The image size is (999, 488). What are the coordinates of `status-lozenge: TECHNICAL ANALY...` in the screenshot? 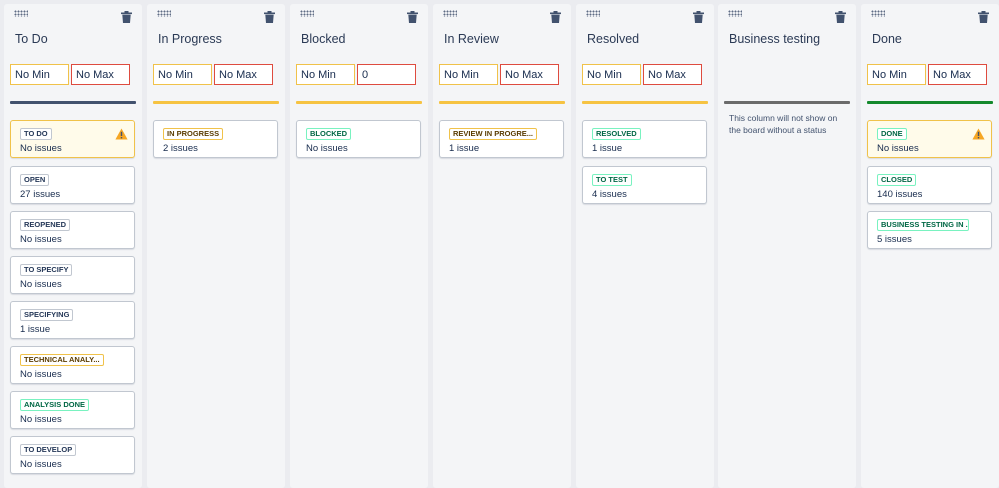 It's located at (62, 360).